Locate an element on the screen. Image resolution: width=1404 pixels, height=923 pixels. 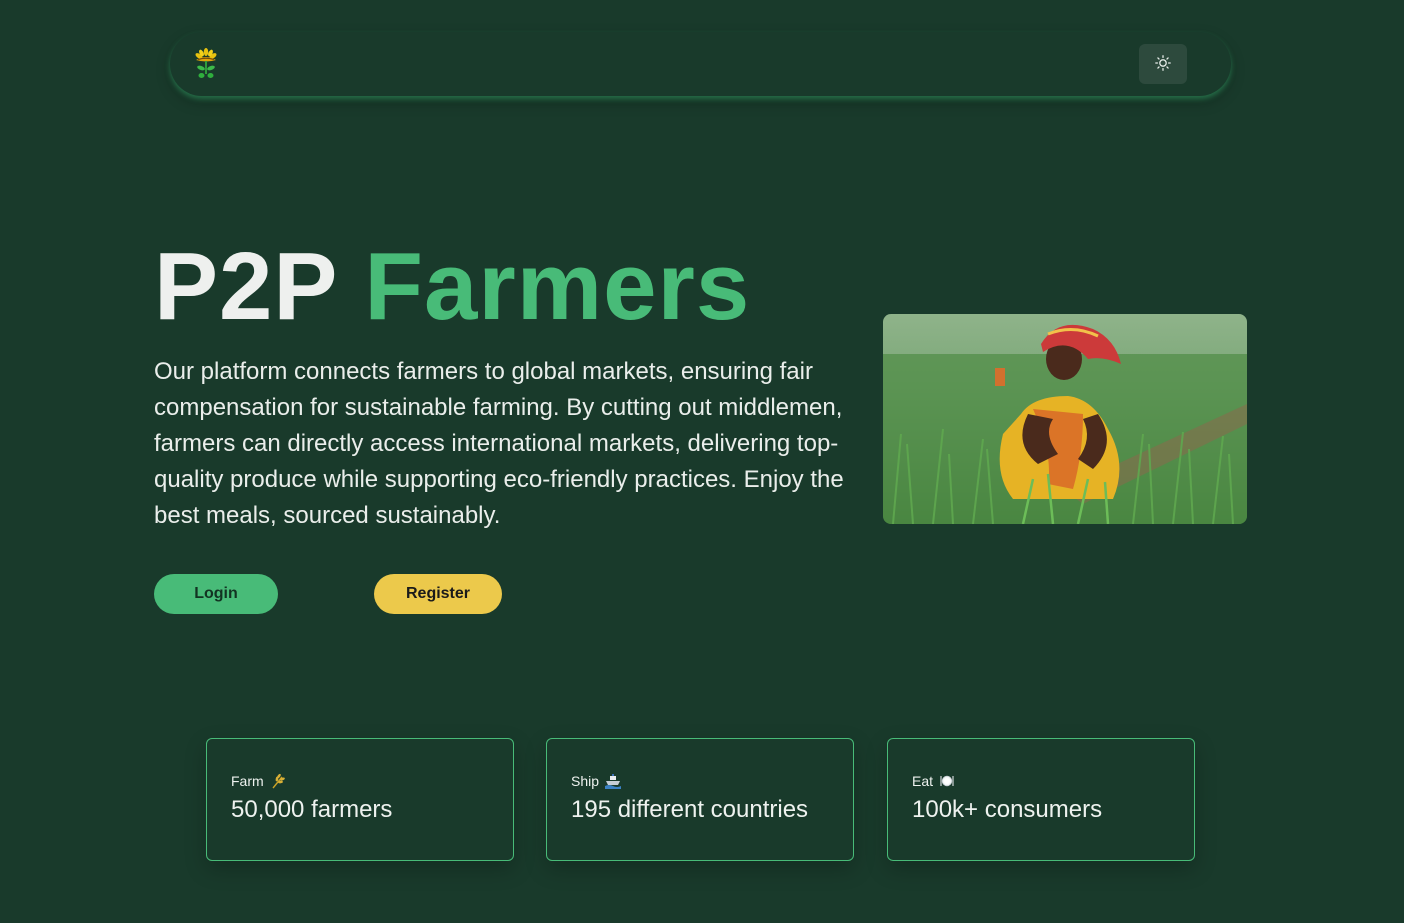
hero-title-p2p: P2P is located at coordinates (245, 286).